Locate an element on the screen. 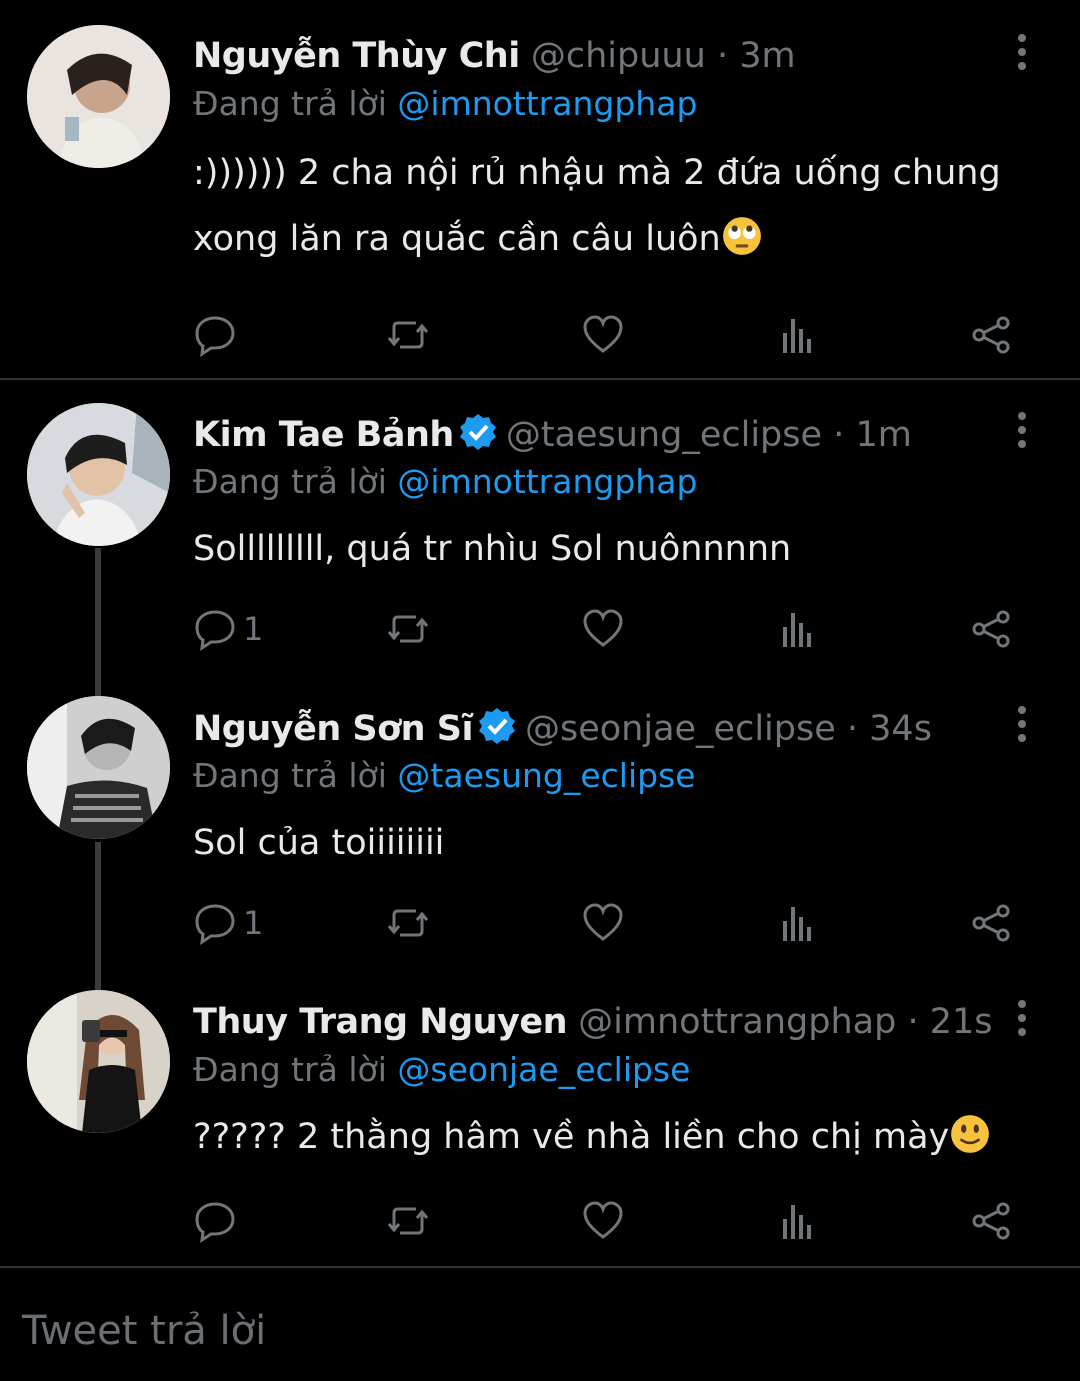 The width and height of the screenshot is (1080, 1381). tweet-header: Kim Tae Bảnh @taesung_eclipse · 1m is located at coordinates (552, 434).